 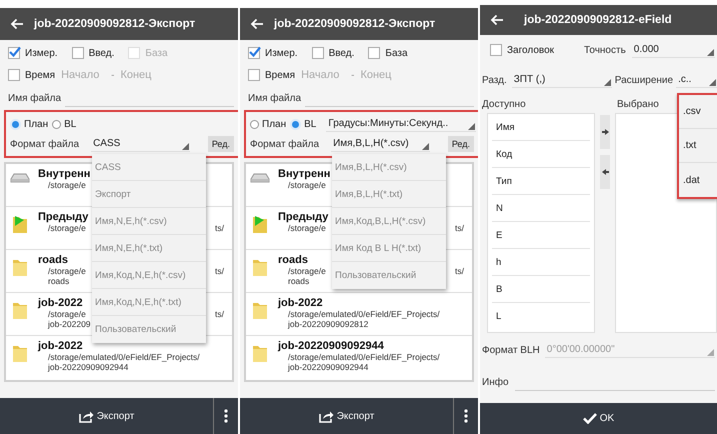 I want to click on file-name: job-20220909092944, so click(x=331, y=346).